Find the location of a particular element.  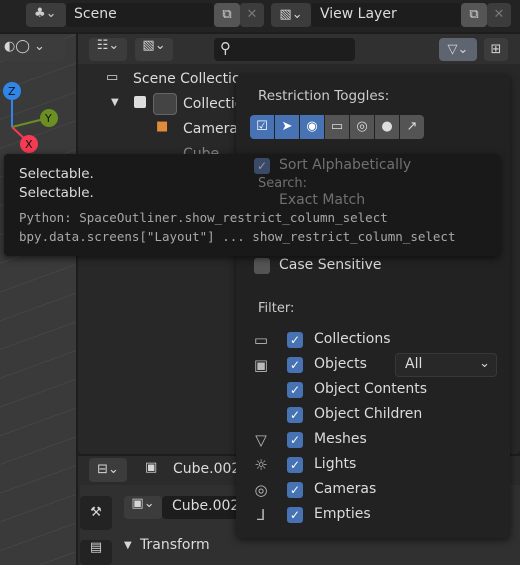

copy-view-layer-button: ⧉ is located at coordinates (474, 15).